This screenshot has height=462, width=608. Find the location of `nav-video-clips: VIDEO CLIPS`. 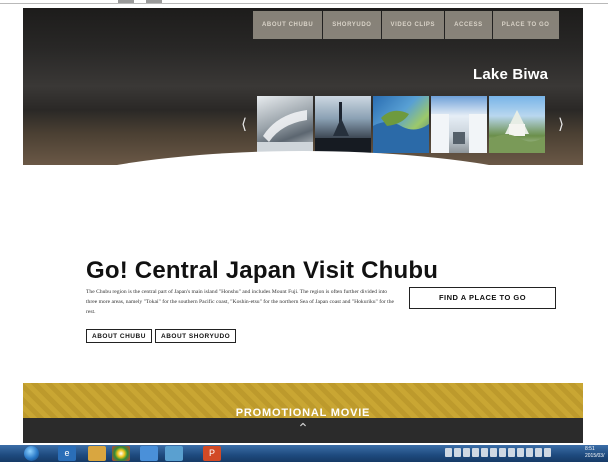

nav-video-clips: VIDEO CLIPS is located at coordinates (413, 25).